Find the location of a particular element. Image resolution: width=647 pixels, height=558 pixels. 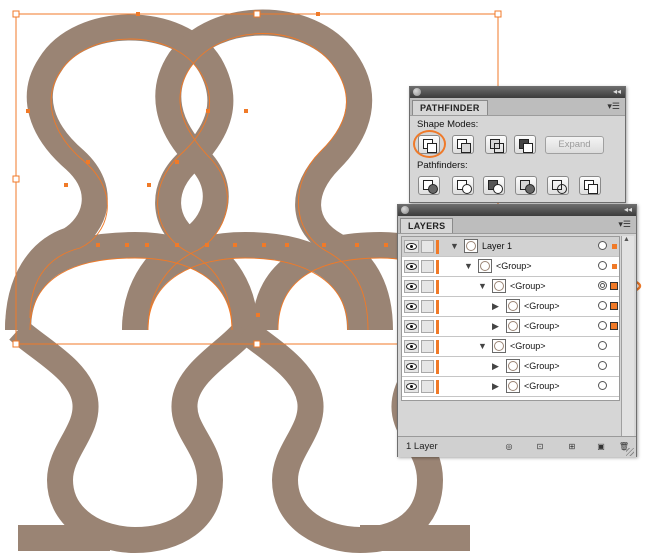

tab-pathfinder: PATHFINDER is located at coordinates (450, 107).